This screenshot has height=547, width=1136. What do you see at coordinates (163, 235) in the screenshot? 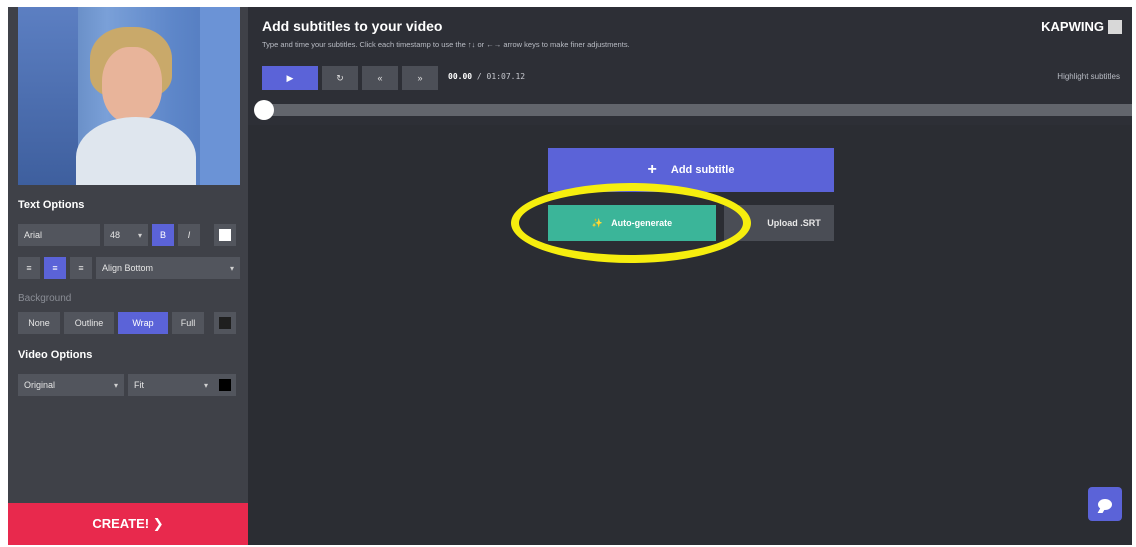
I see `bold-button: B` at bounding box center [163, 235].